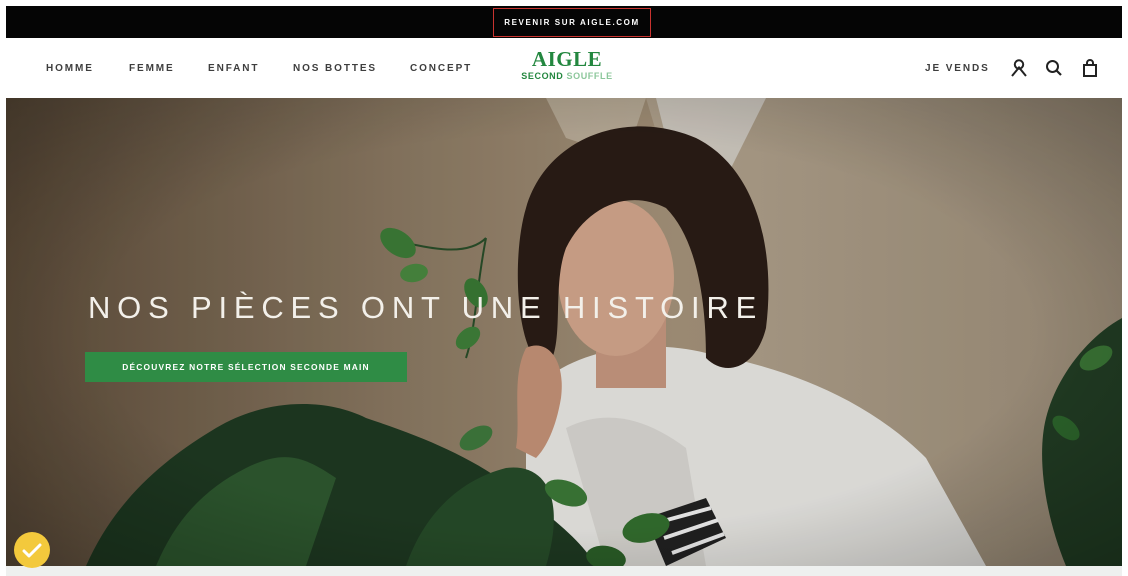  I want to click on nav-item-concept: CONCEPT, so click(441, 68).